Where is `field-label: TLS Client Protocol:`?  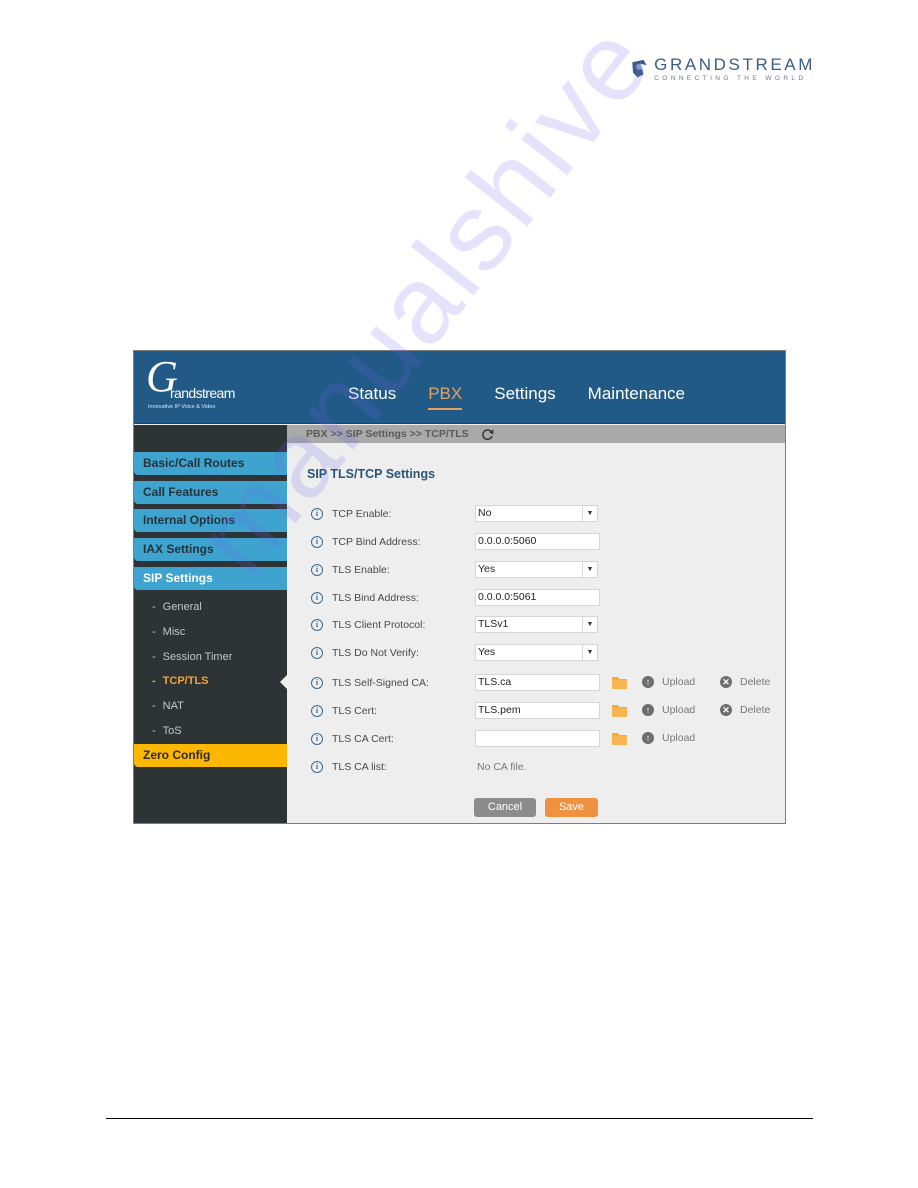 field-label: TLS Client Protocol: is located at coordinates (379, 625).